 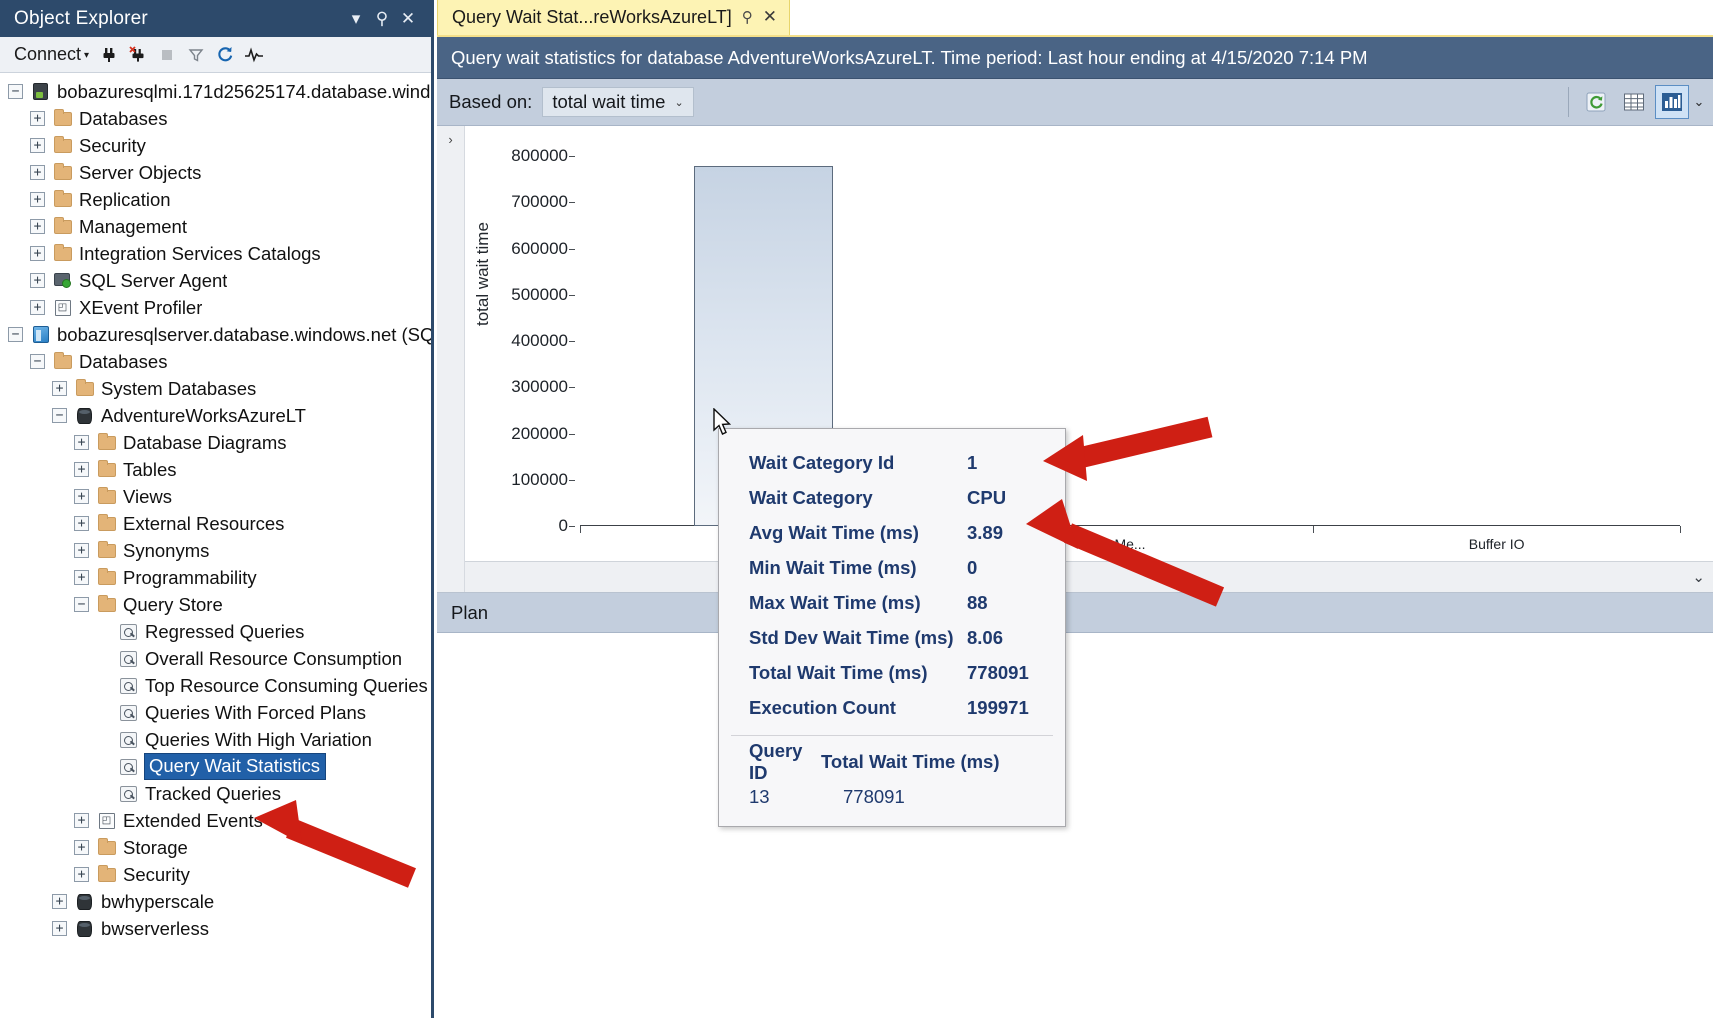 What do you see at coordinates (84, 415) in the screenshot?
I see `database-icon` at bounding box center [84, 415].